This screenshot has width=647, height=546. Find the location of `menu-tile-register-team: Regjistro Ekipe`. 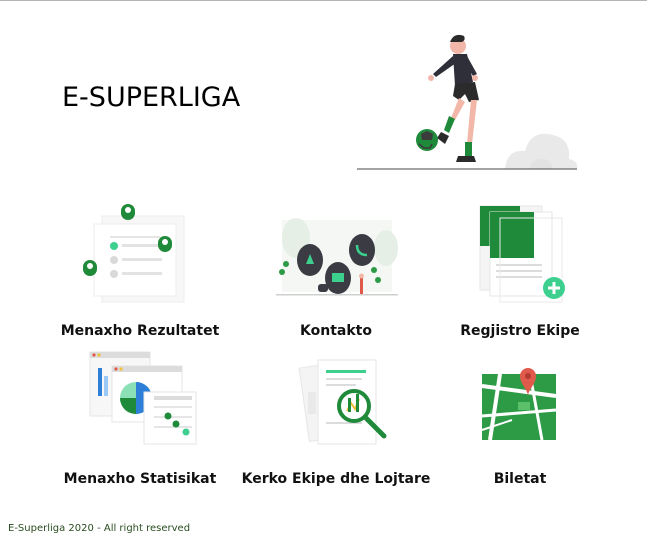

menu-tile-register-team: Regjistro Ekipe is located at coordinates (520, 268).